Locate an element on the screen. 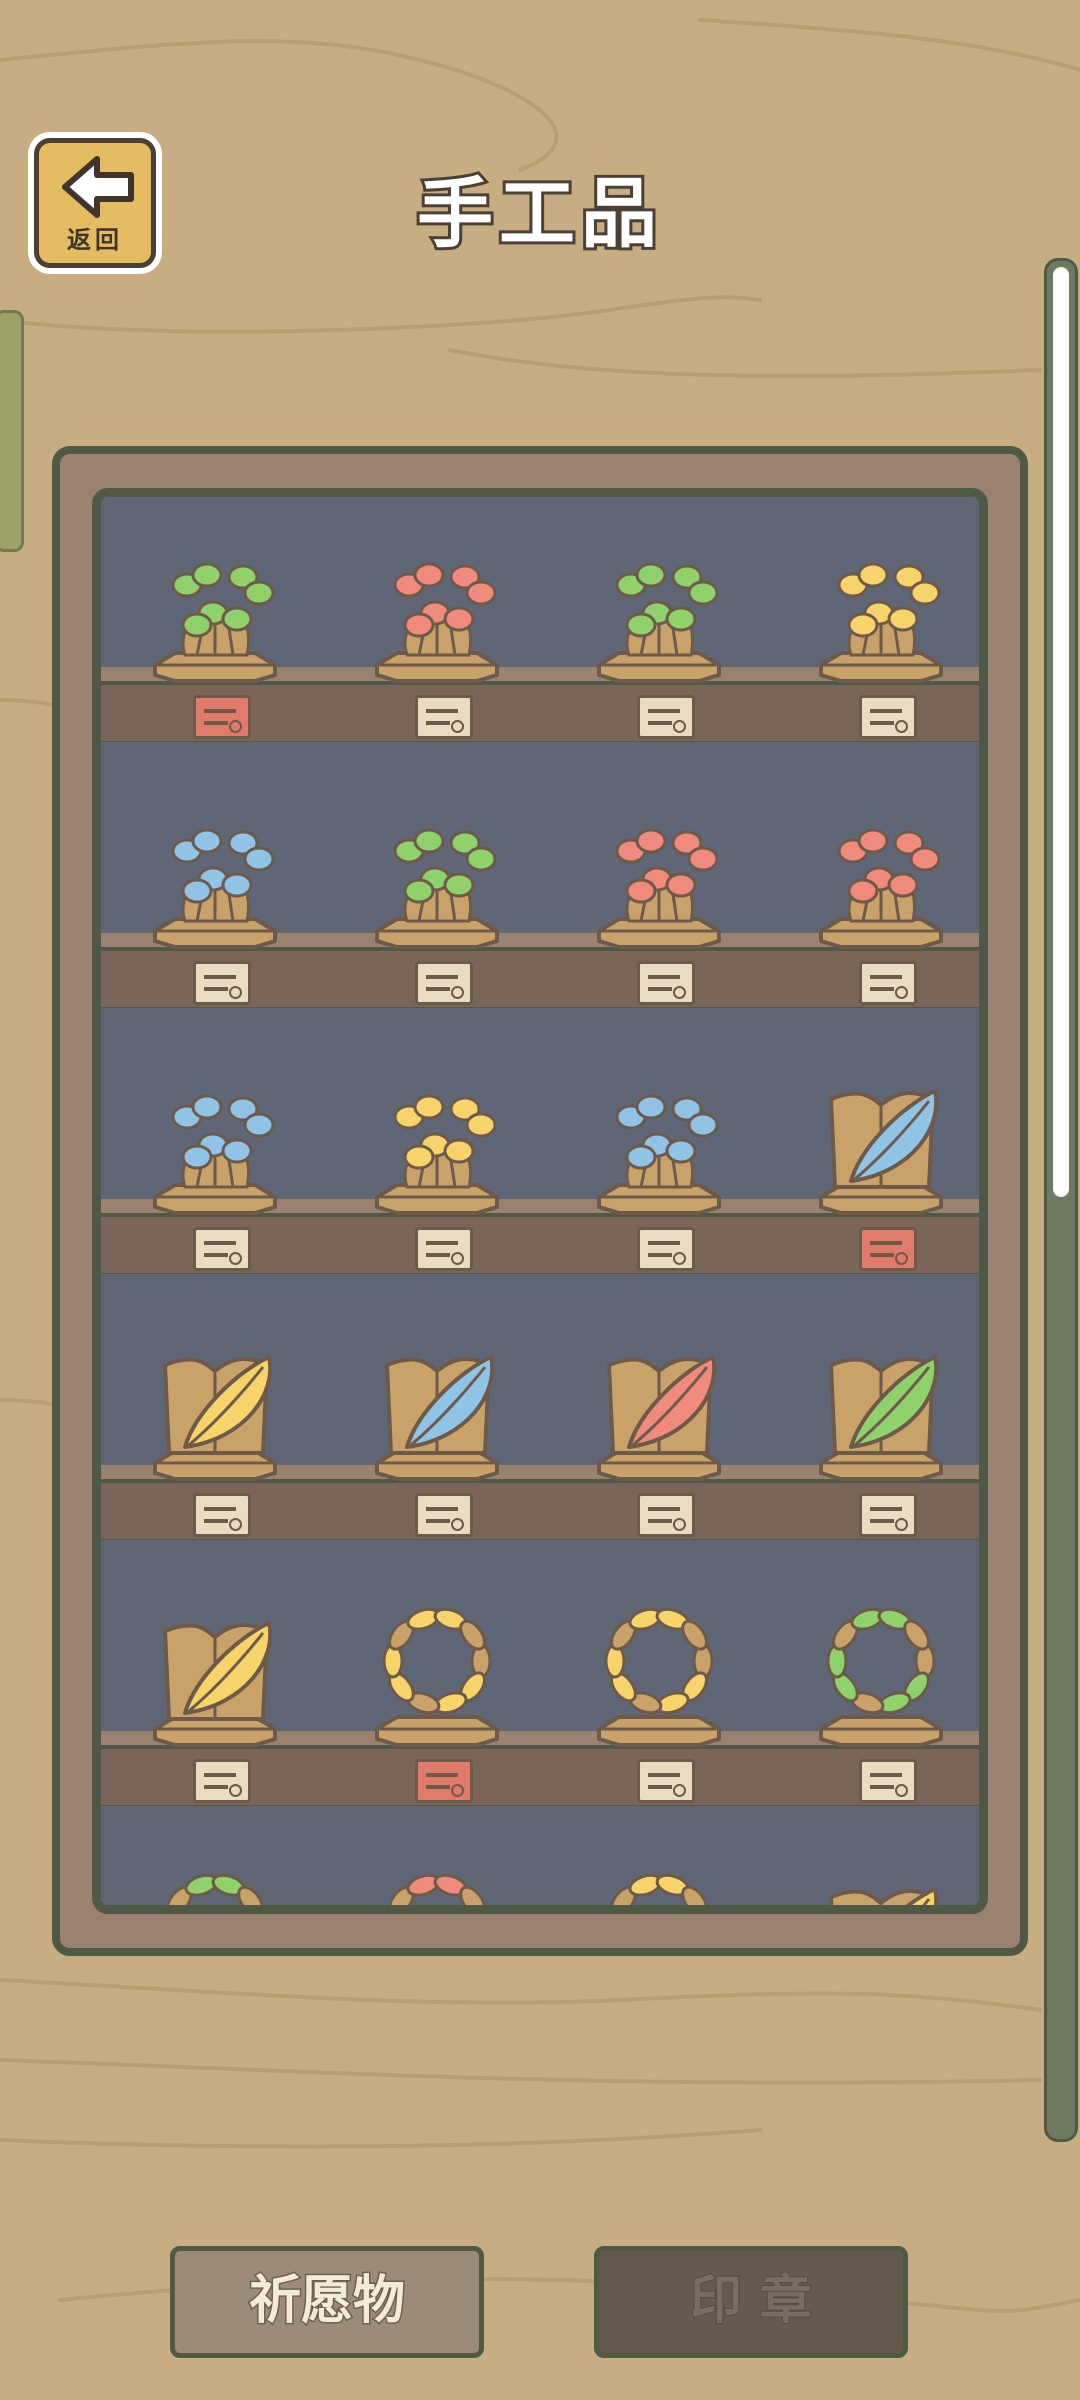  scrollbar is located at coordinates (1061, 1200).